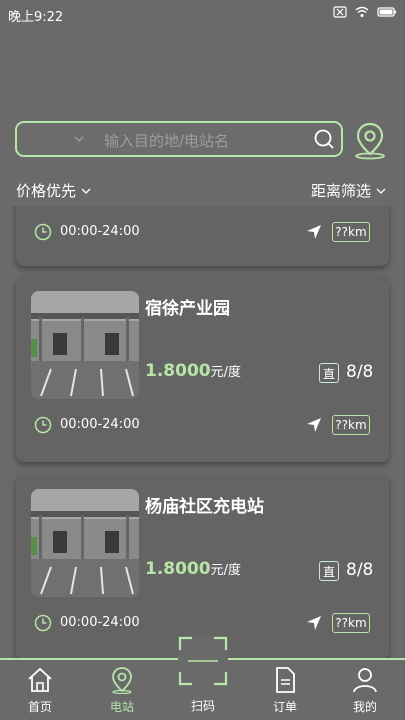 The image size is (405, 720). I want to click on status-bar: 晚上9:22, so click(202, 14).